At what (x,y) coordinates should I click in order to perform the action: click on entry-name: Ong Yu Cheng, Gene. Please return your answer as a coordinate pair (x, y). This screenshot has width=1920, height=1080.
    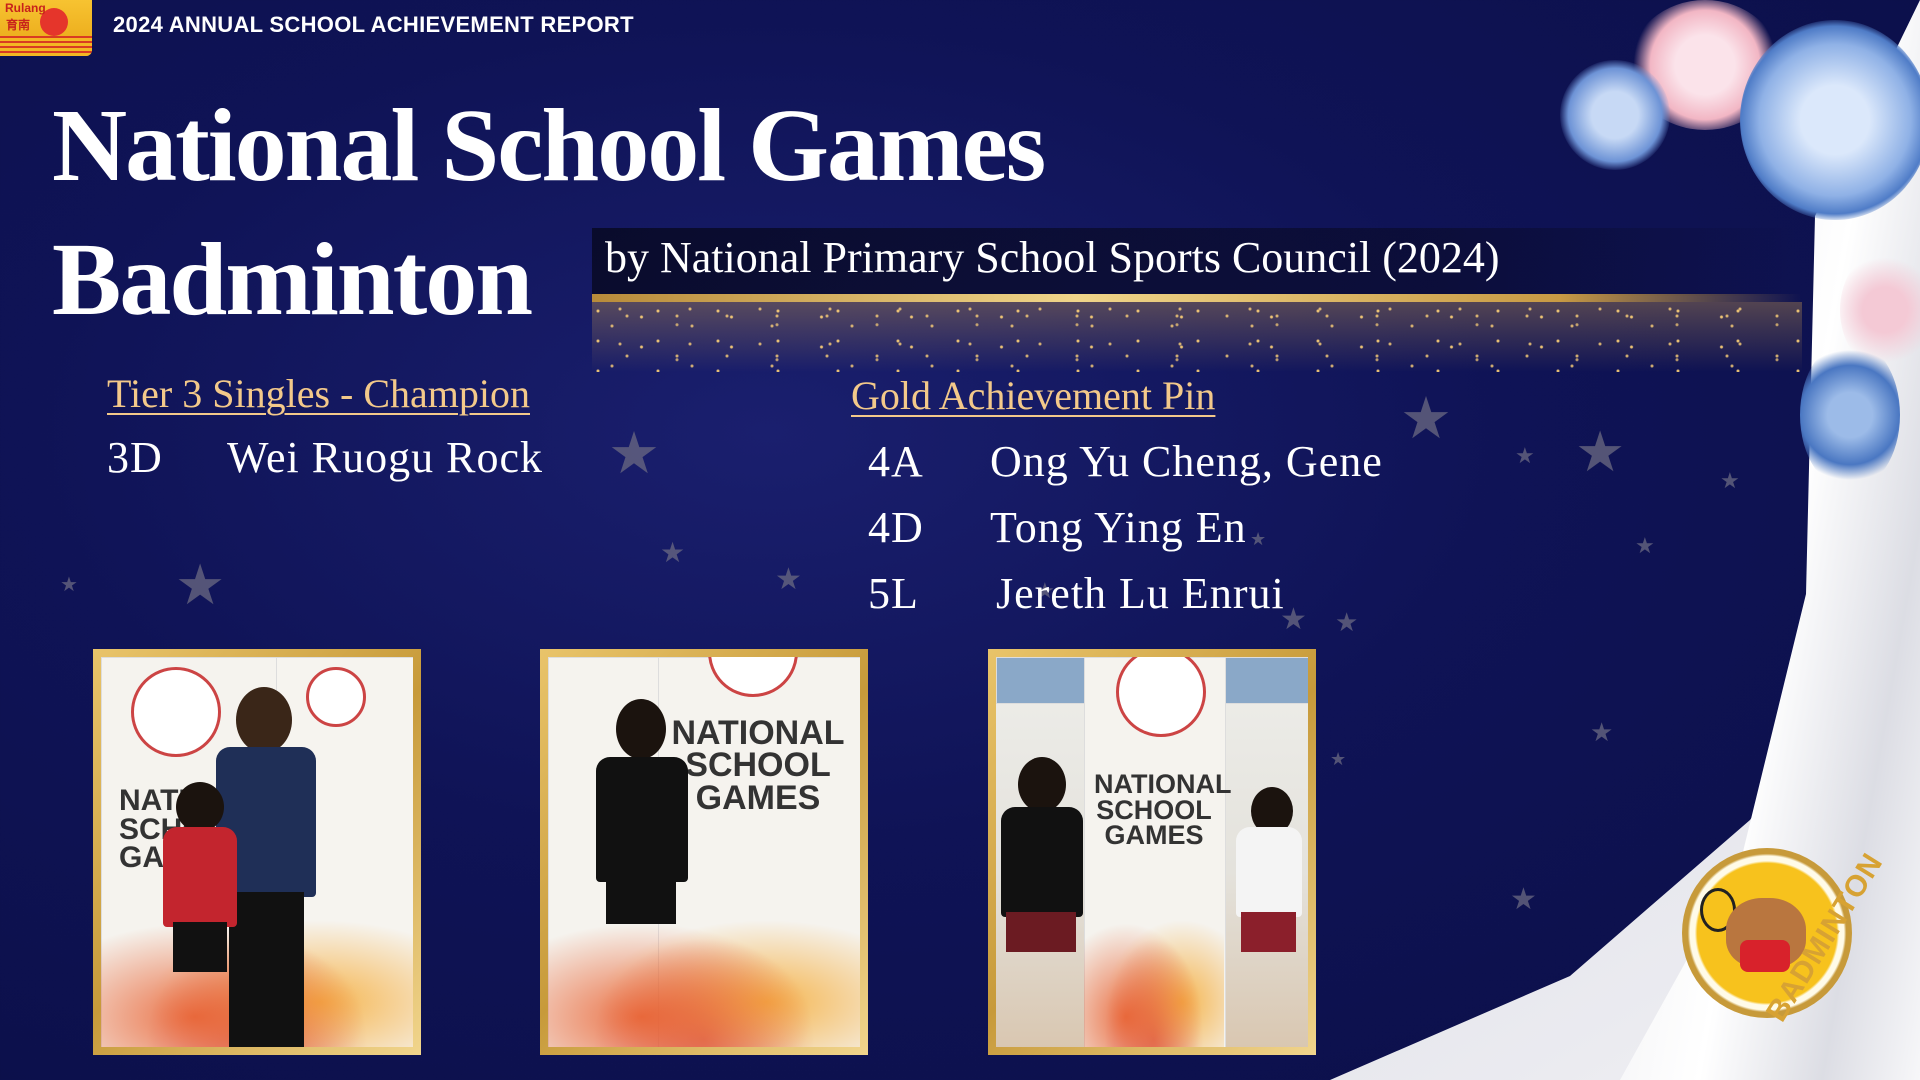
    Looking at the image, I should click on (1186, 461).